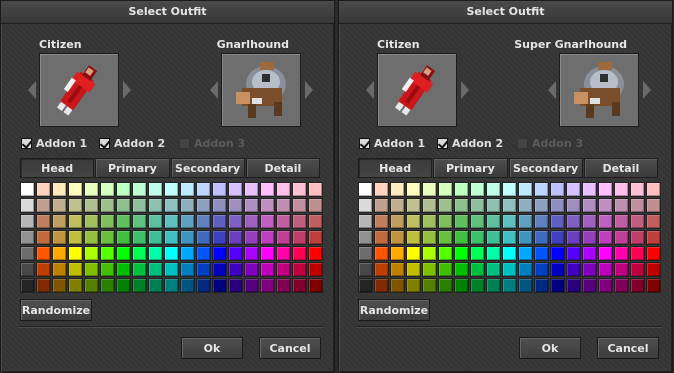 This screenshot has width=674, height=373. What do you see at coordinates (127, 90) in the screenshot?
I see `next-outfit-arrow-icon` at bounding box center [127, 90].